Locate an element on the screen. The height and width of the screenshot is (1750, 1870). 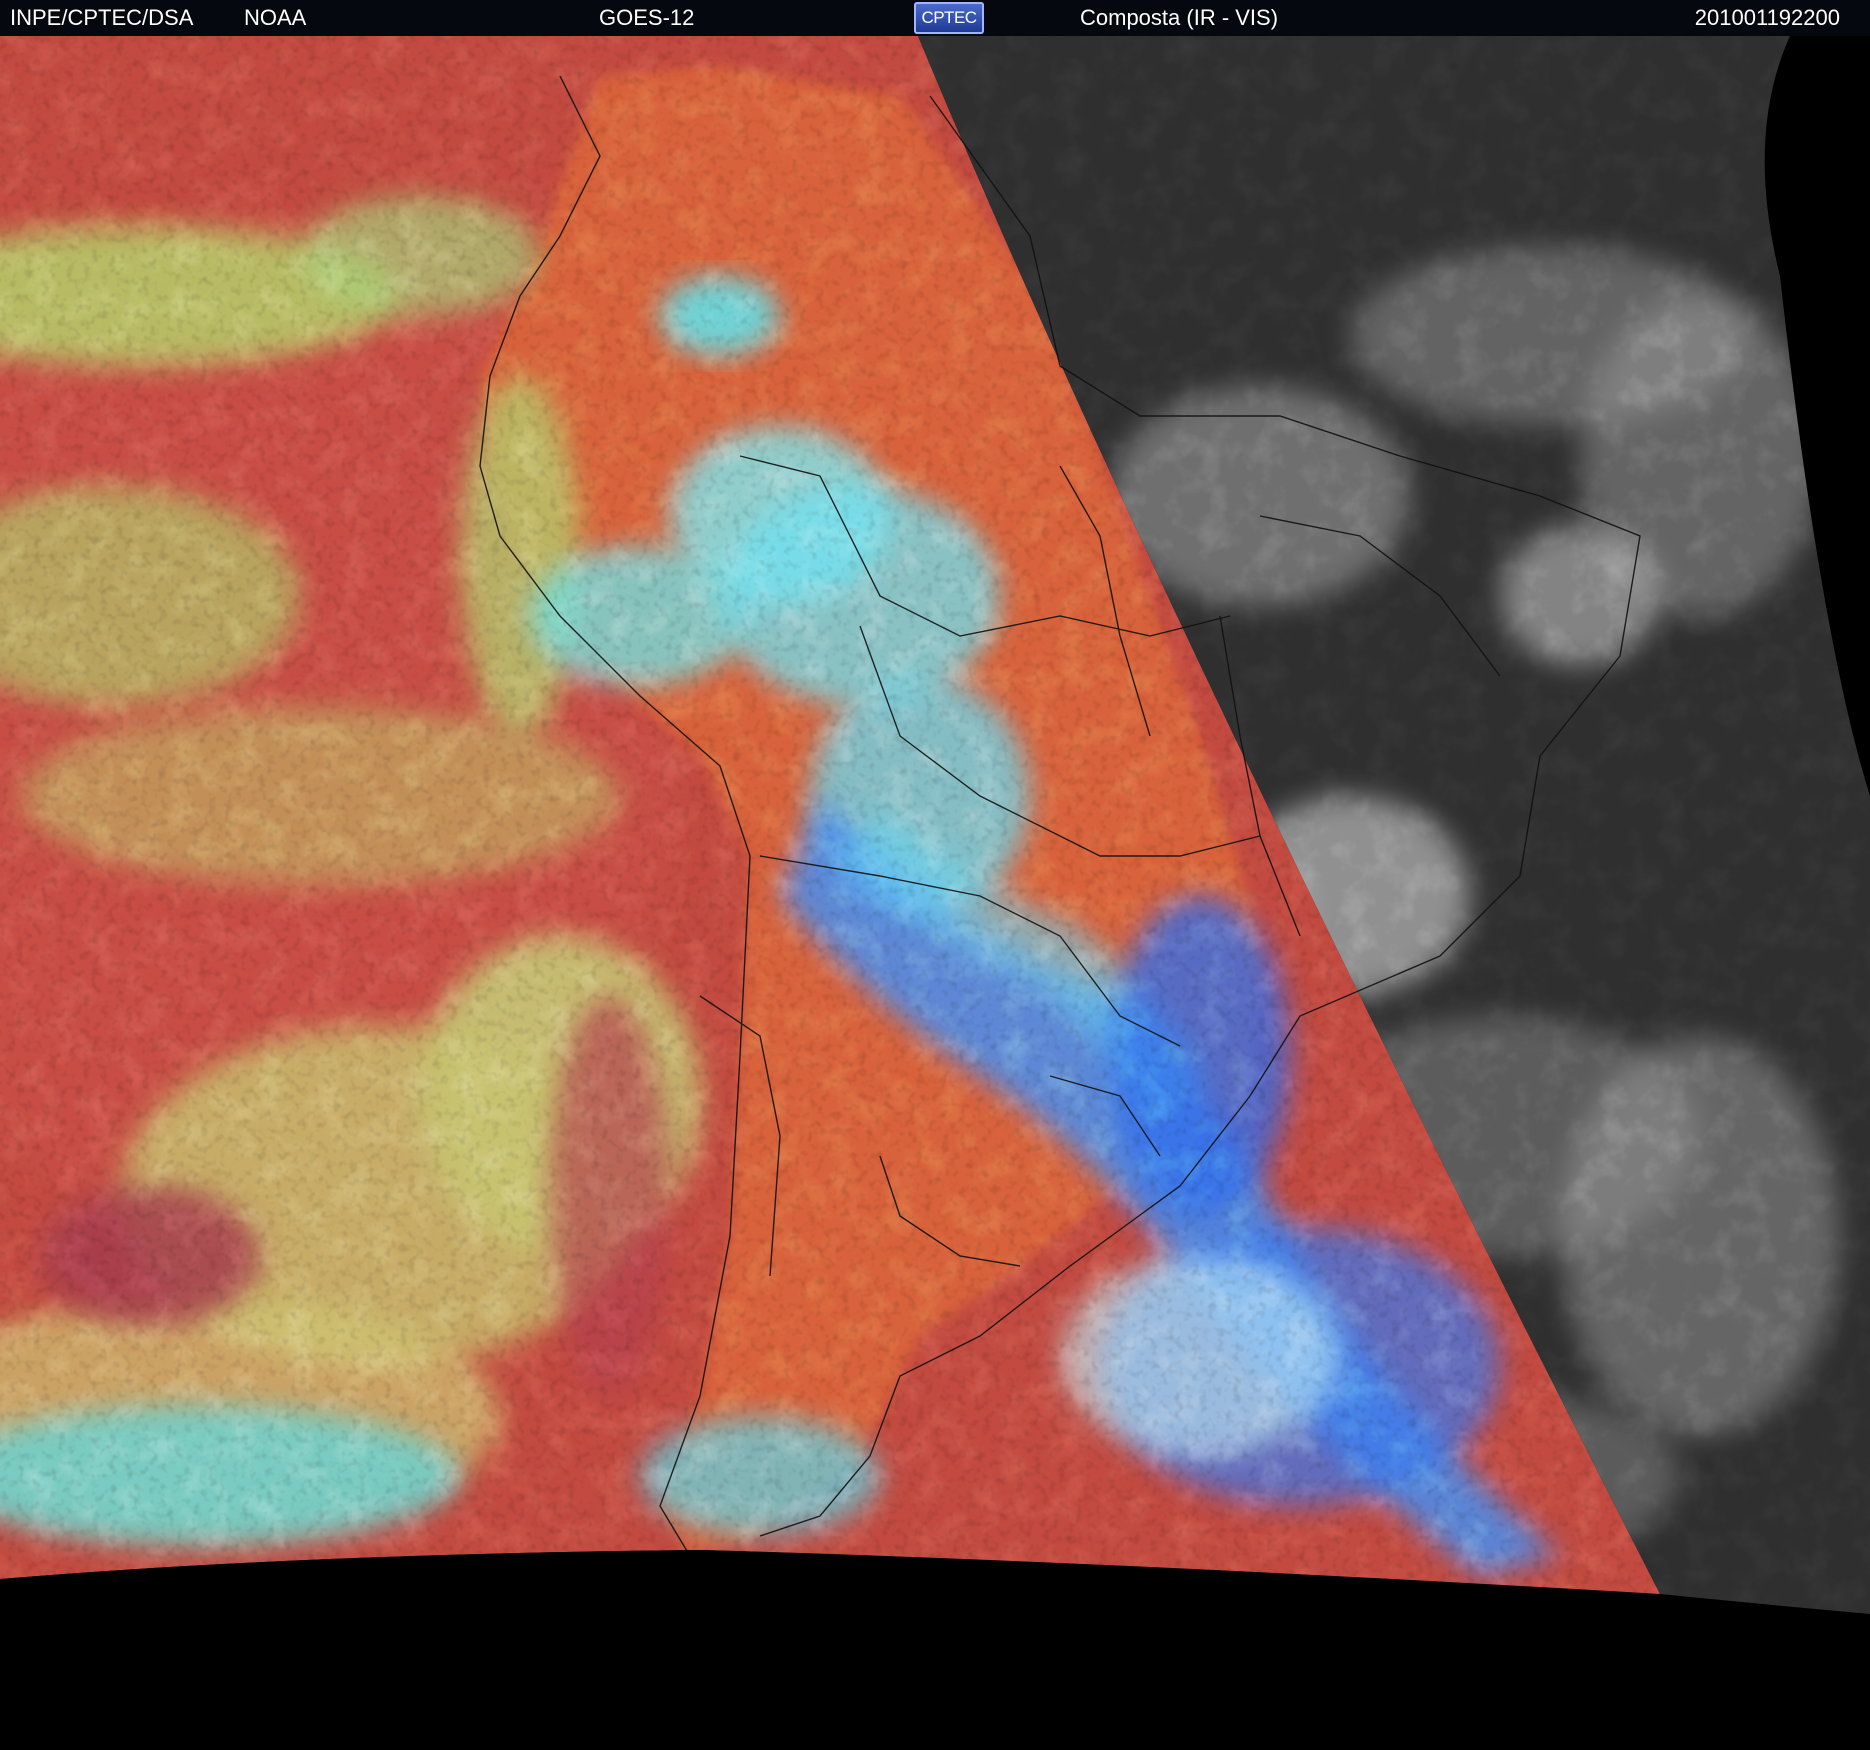
product-label: Composta (IR - VIS) is located at coordinates (1179, 17).